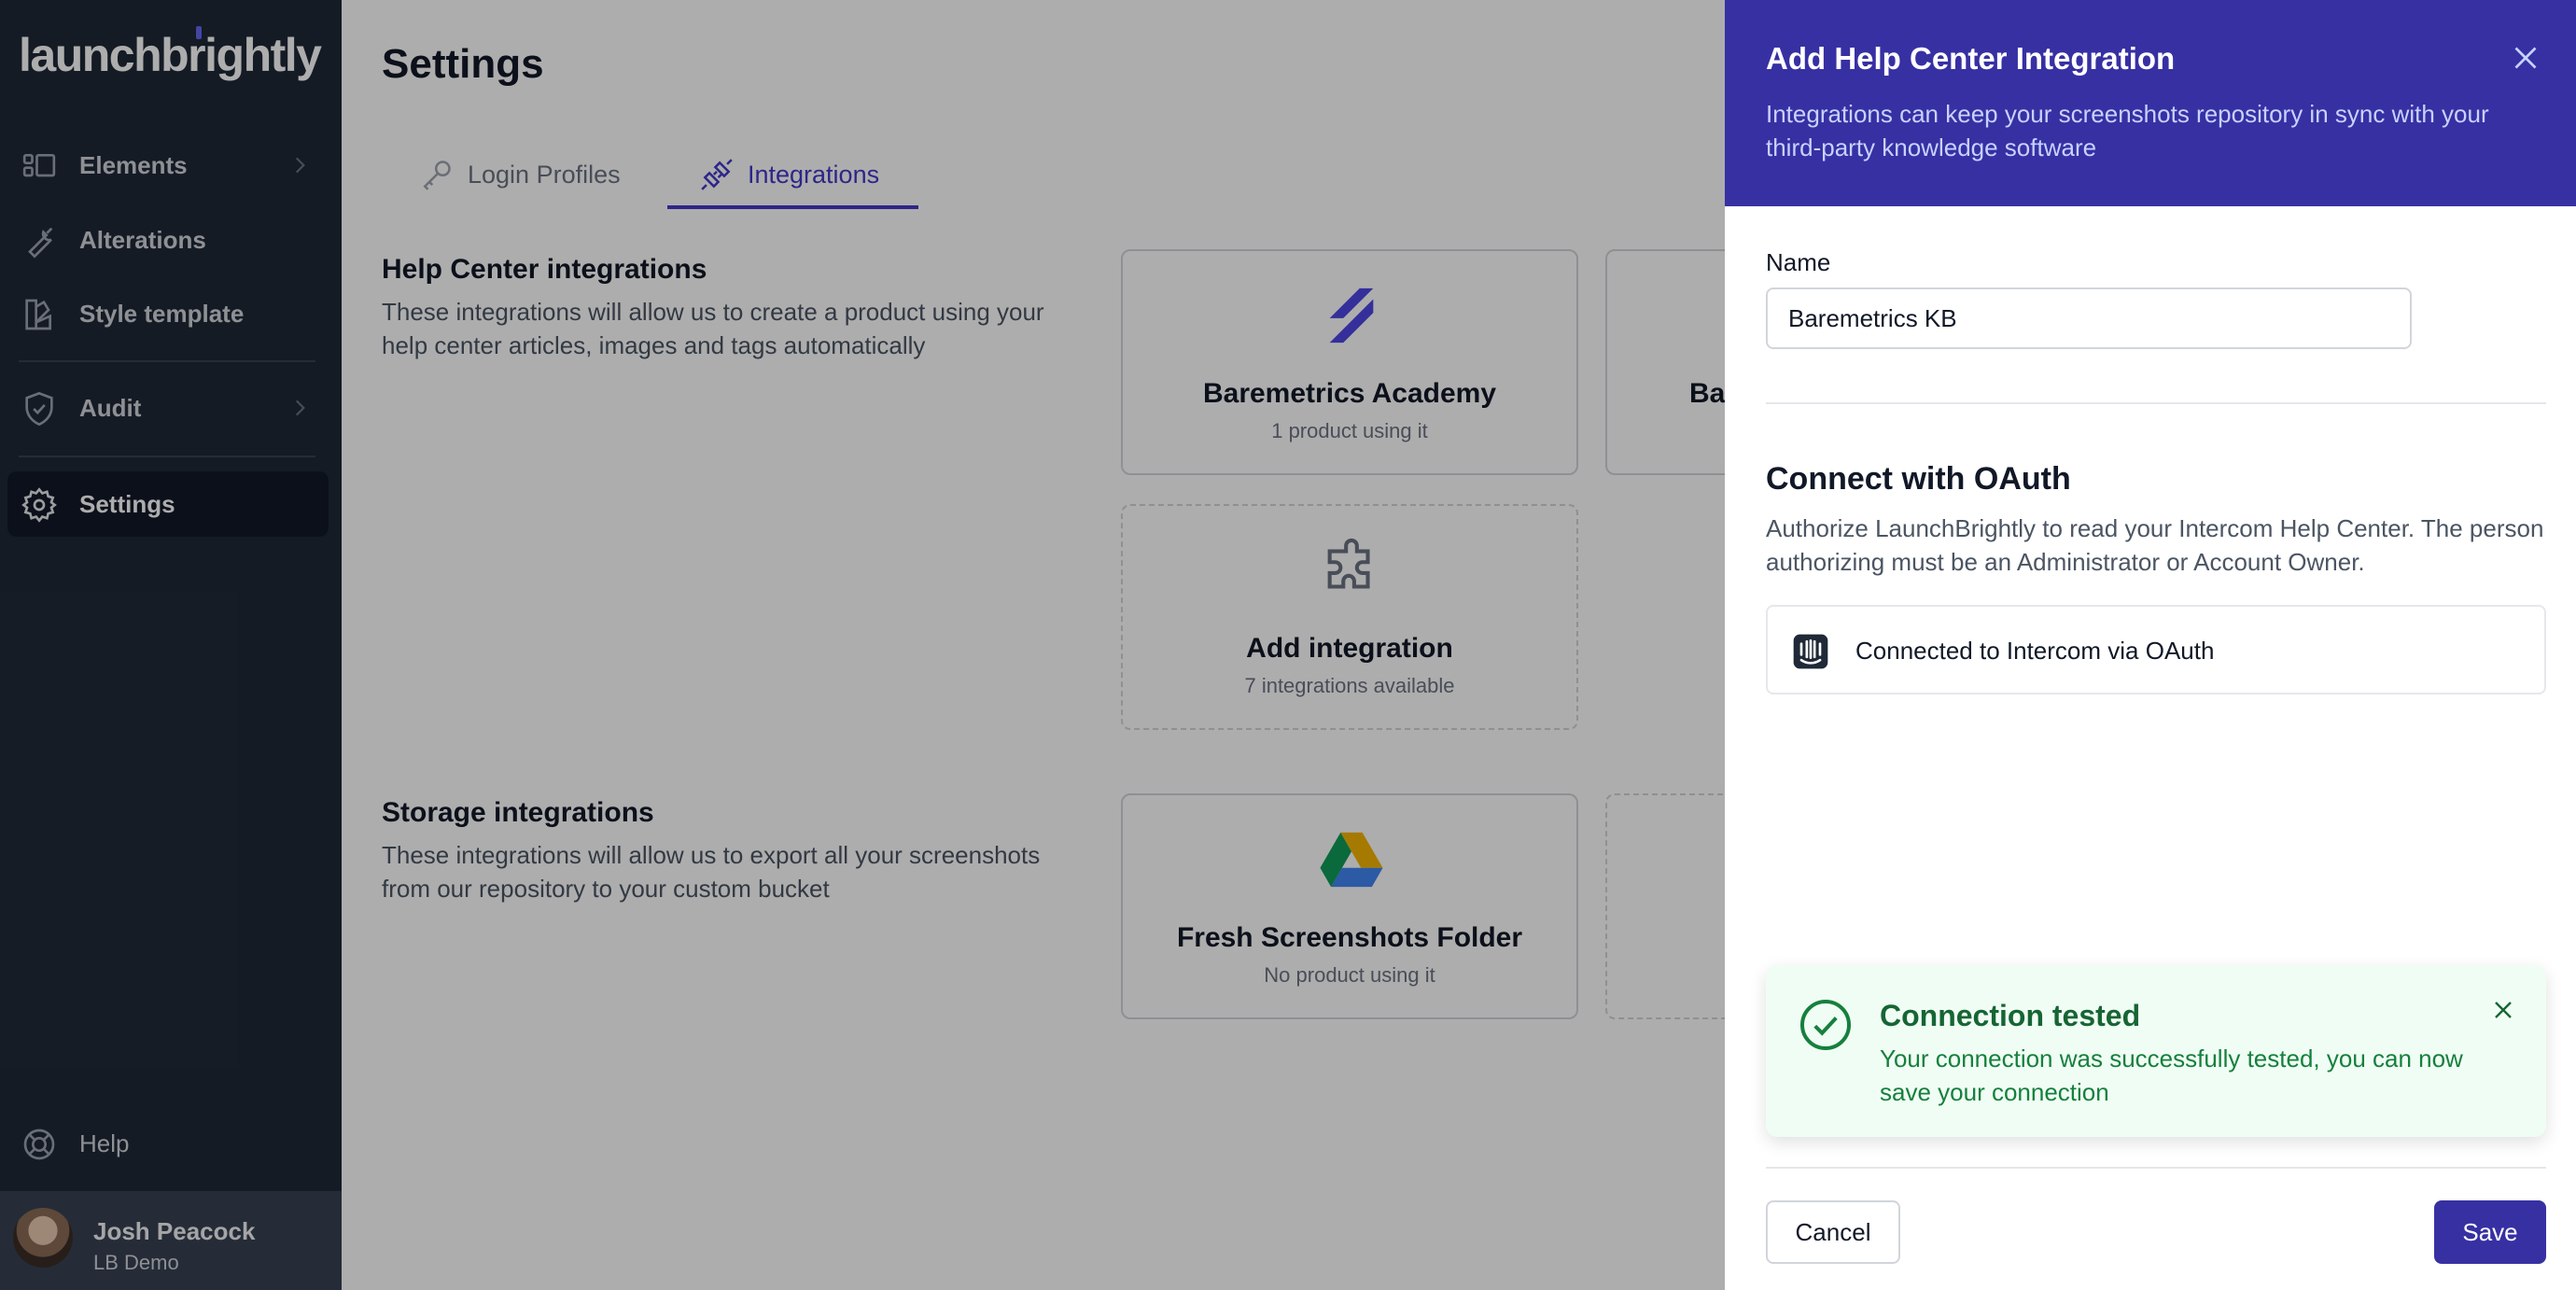 The width and height of the screenshot is (2576, 1290). What do you see at coordinates (1918, 479) in the screenshot?
I see `oauth-title: Connect with OAuth` at bounding box center [1918, 479].